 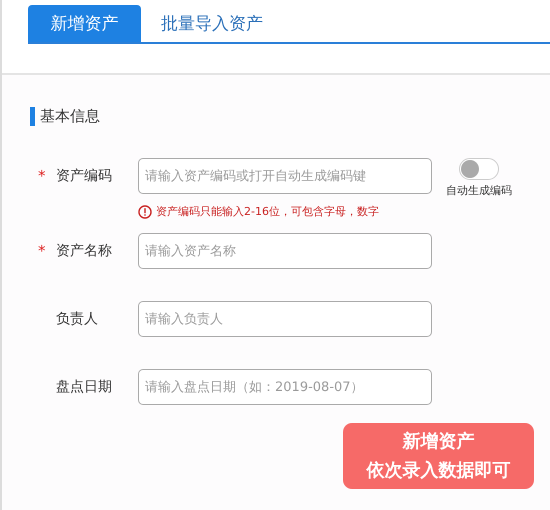 What do you see at coordinates (145, 211) in the screenshot?
I see `warning-icon` at bounding box center [145, 211].